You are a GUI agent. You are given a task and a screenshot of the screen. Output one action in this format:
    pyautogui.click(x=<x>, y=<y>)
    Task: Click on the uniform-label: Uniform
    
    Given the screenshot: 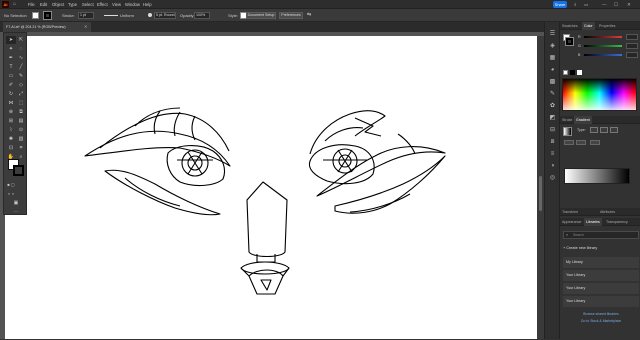 What is the action you would take?
    pyautogui.click(x=127, y=15)
    